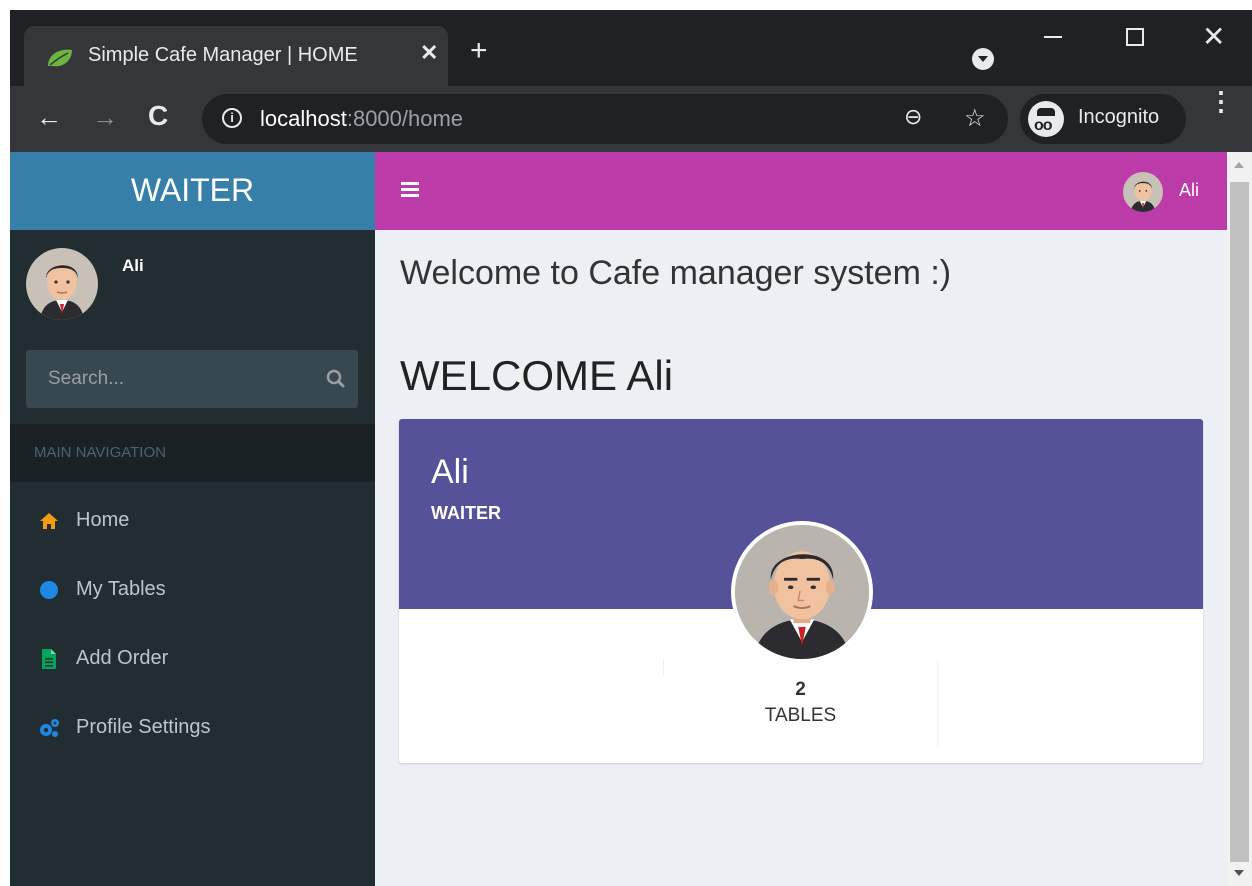  I want to click on tab-search-icon, so click(983, 59).